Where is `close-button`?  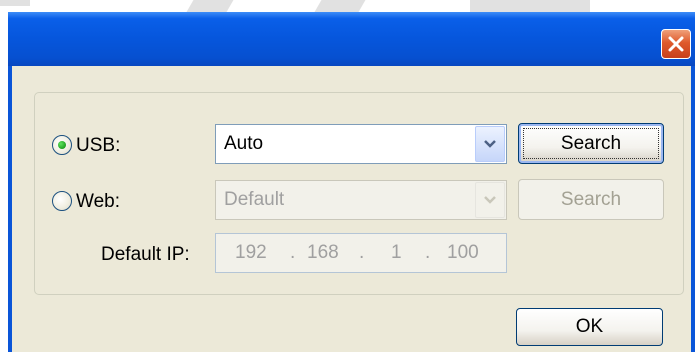
close-button is located at coordinates (676, 44).